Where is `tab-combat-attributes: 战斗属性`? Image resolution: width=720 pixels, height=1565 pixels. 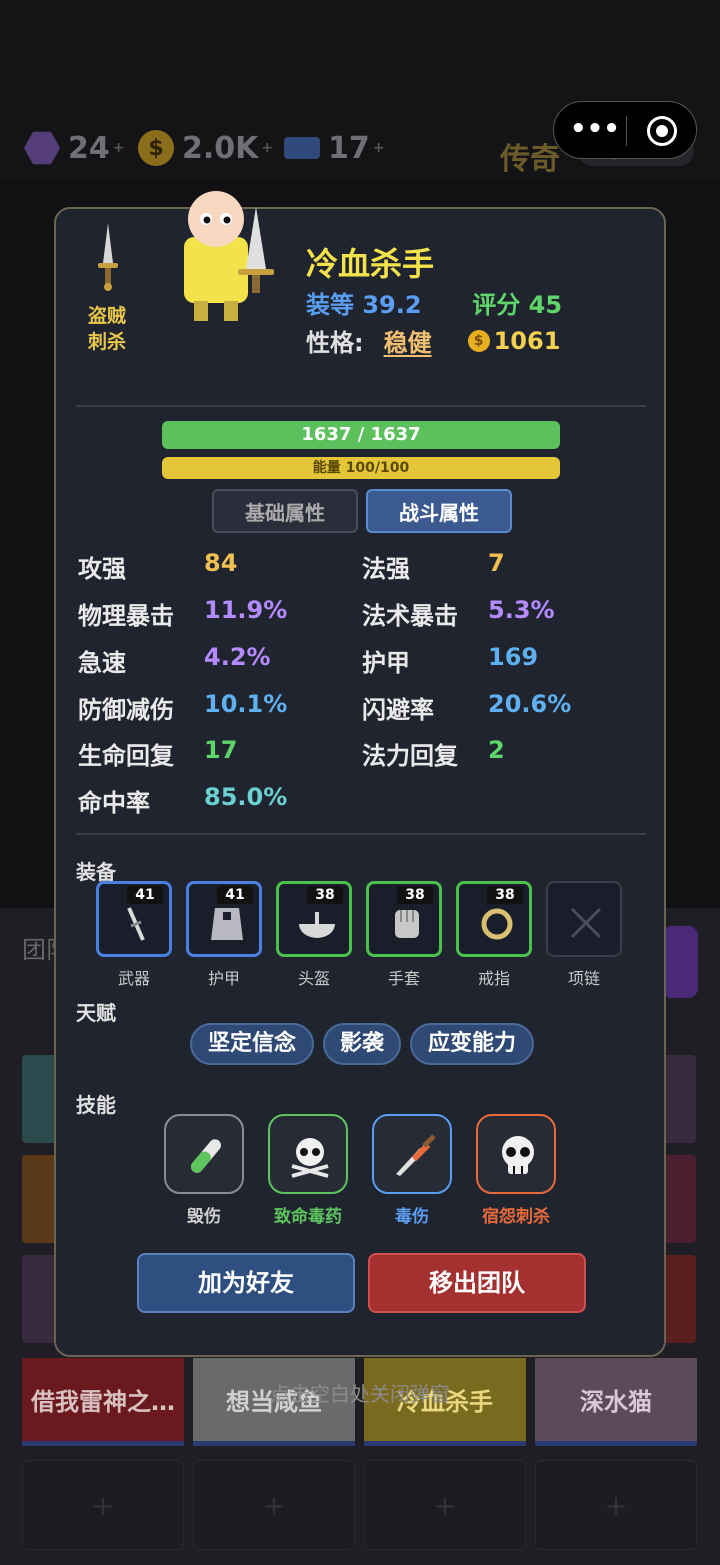
tab-combat-attributes: 战斗属性 is located at coordinates (439, 511).